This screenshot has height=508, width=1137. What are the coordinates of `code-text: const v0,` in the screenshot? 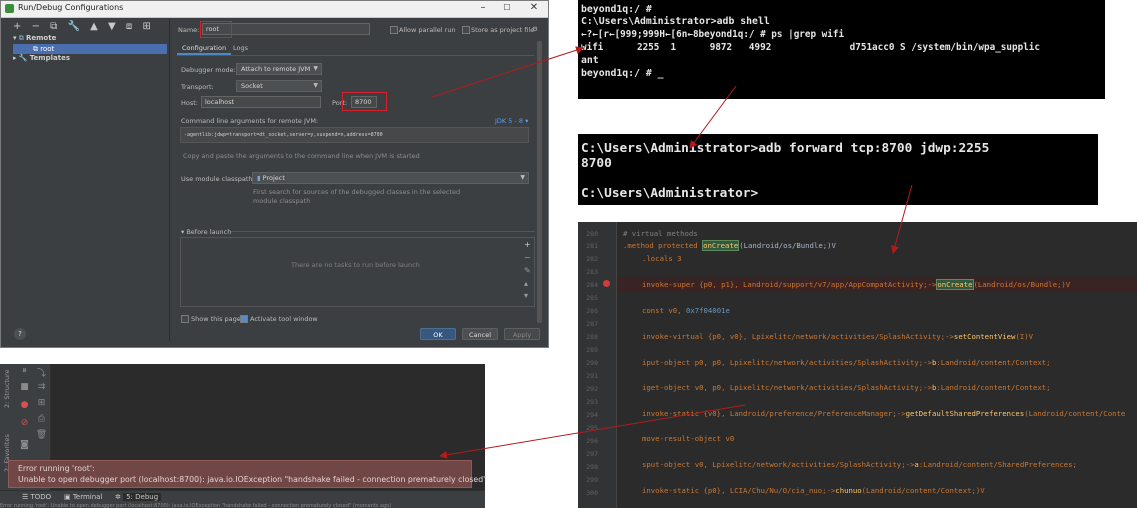 It's located at (664, 310).